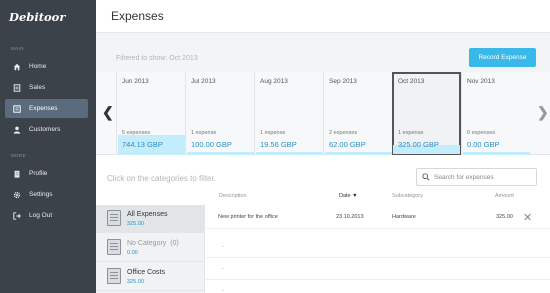 This screenshot has height=293, width=550. Describe the element at coordinates (543, 112) in the screenshot. I see `next-month-arrow-icon: ❯` at that location.